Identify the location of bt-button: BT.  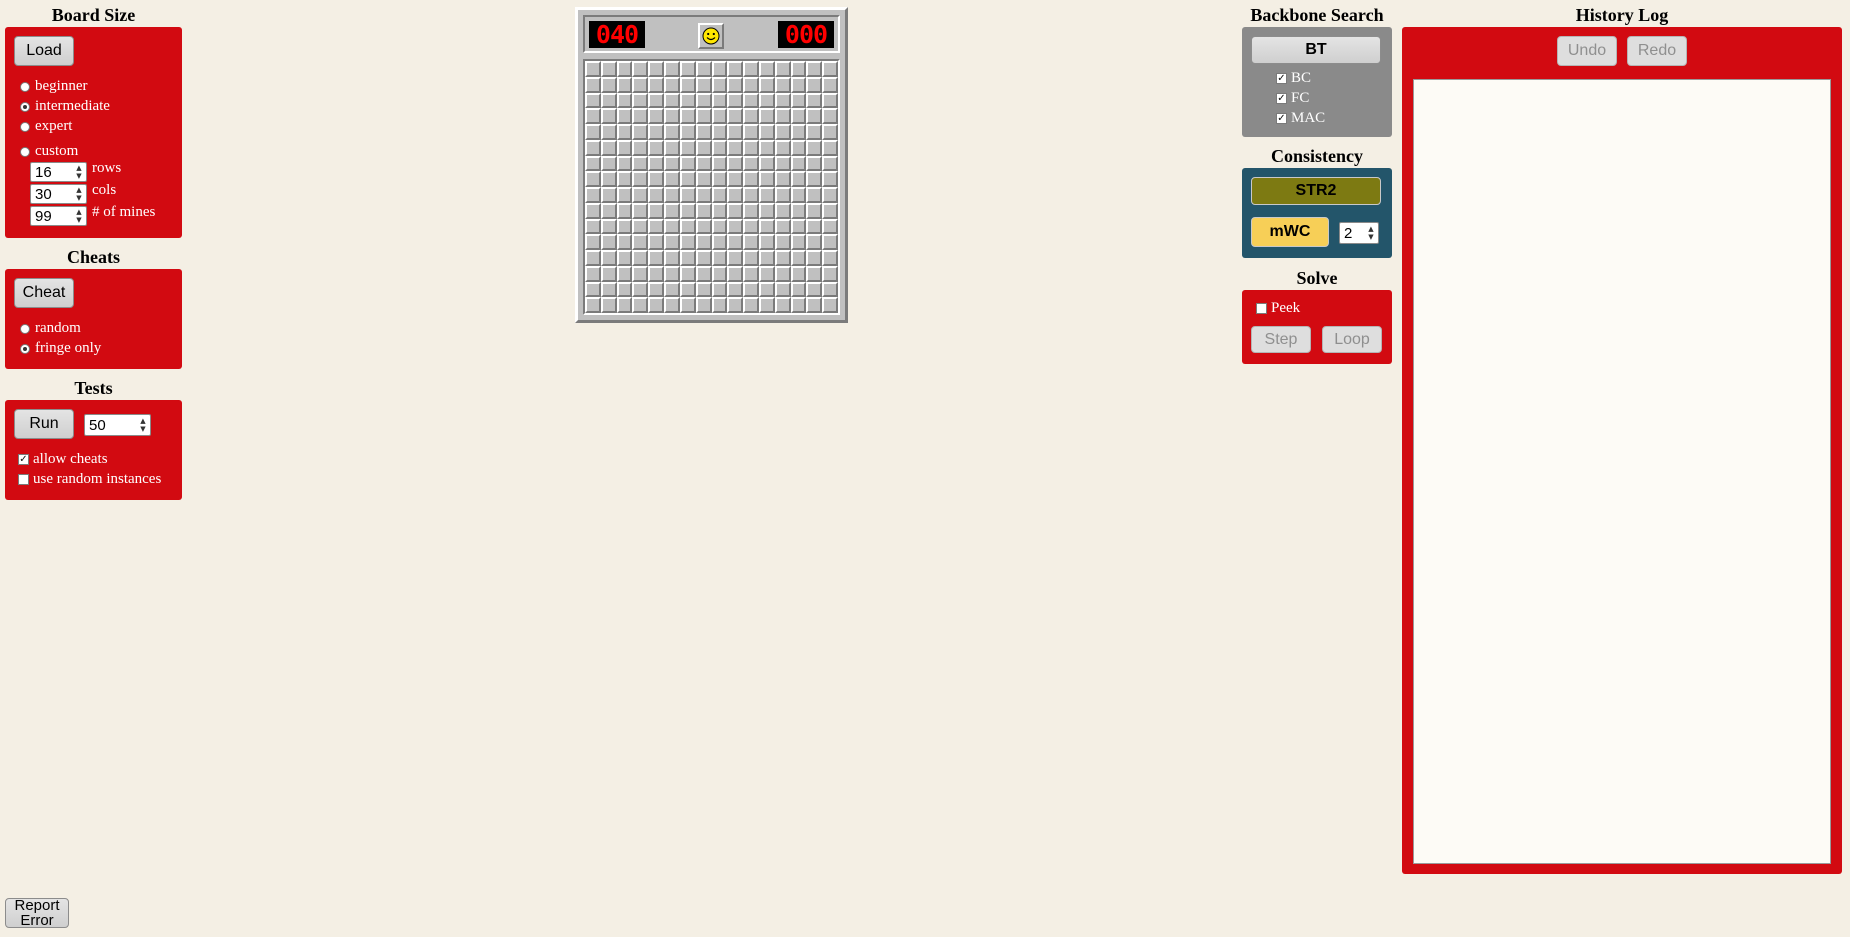
(1316, 50).